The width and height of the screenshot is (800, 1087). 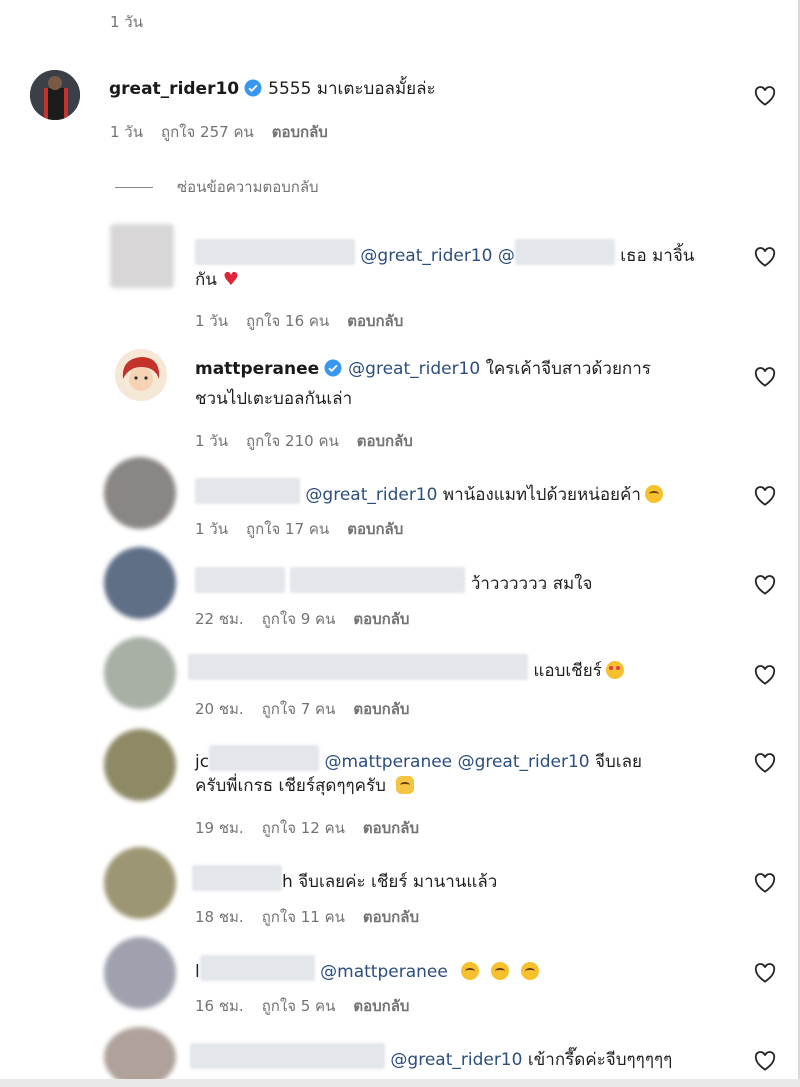 What do you see at coordinates (292, 441) in the screenshot?
I see `like-count: ถูกใจ 210 คน` at bounding box center [292, 441].